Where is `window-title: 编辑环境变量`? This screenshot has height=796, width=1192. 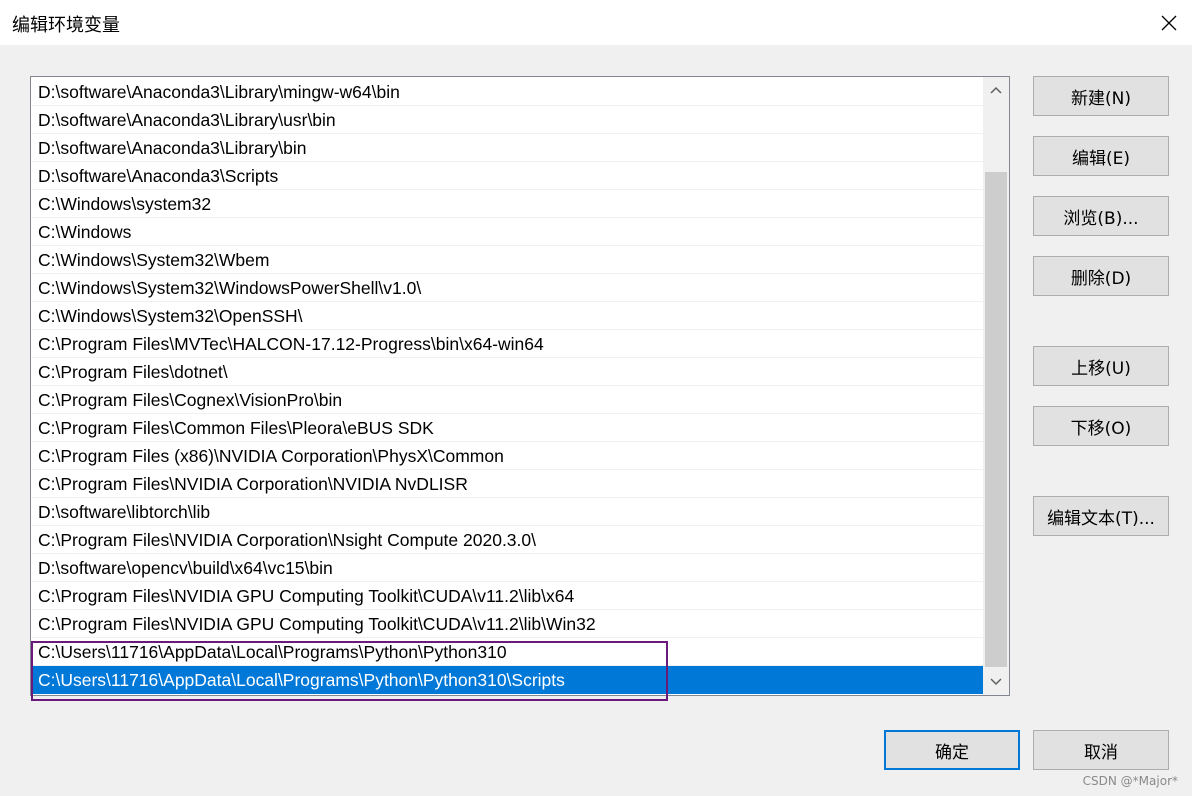
window-title: 编辑环境变量 is located at coordinates (66, 25).